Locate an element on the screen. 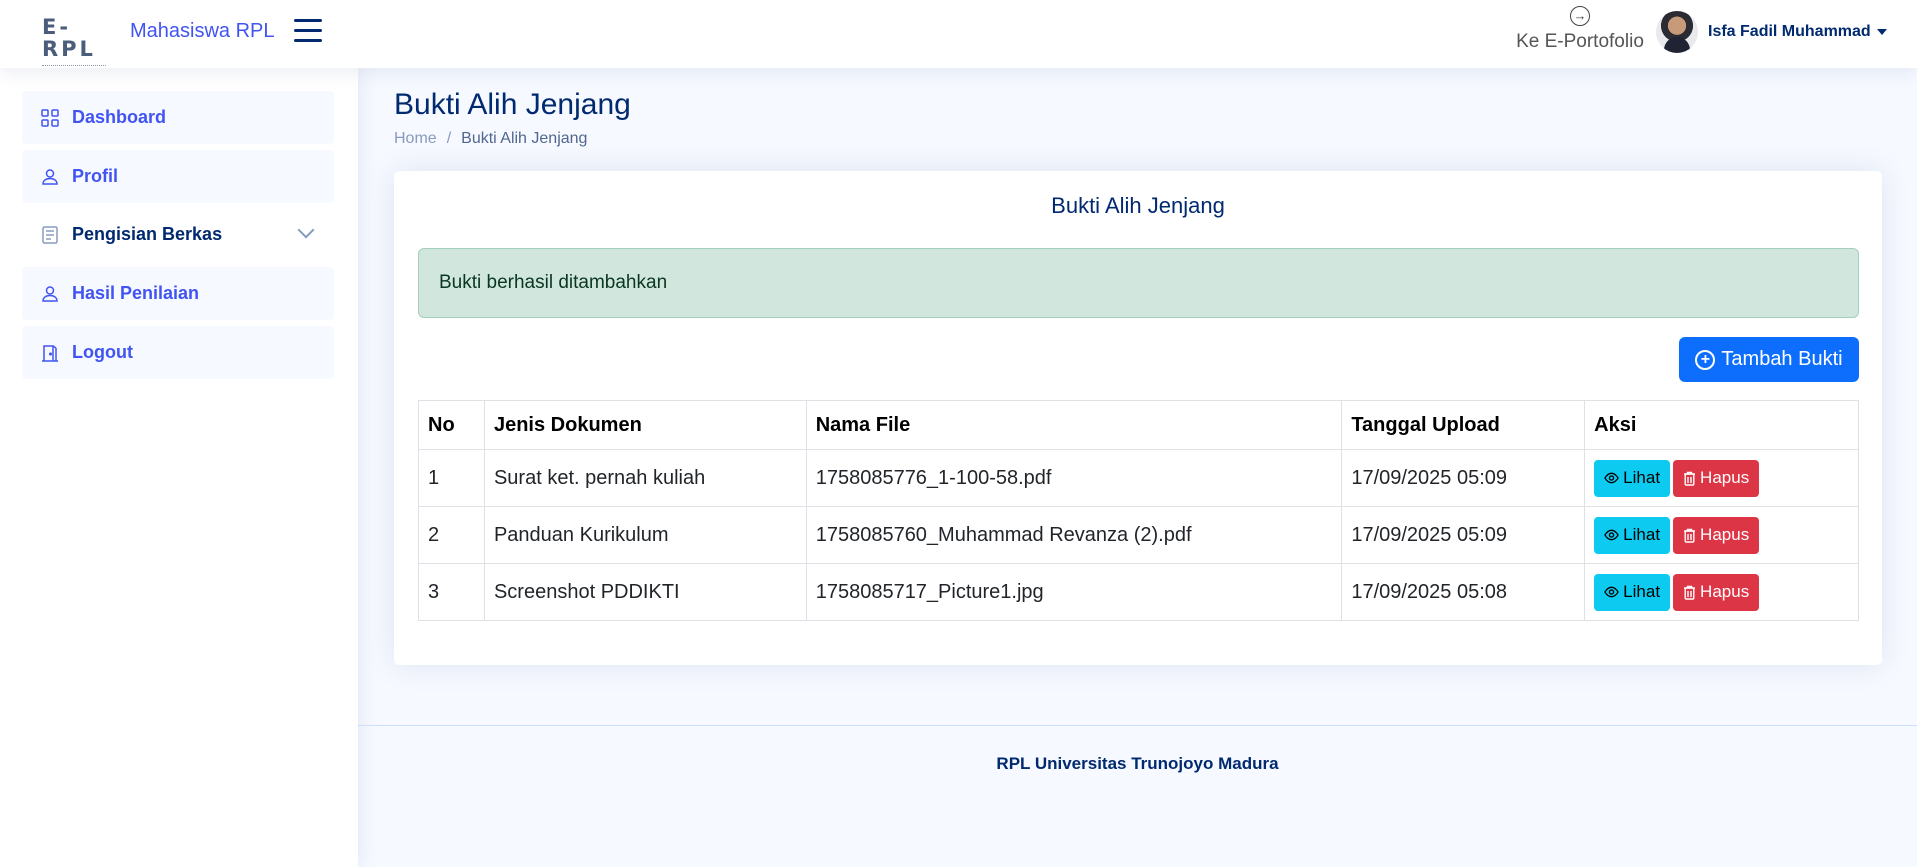 The image size is (1917, 867). document-list-icon is located at coordinates (50, 235).